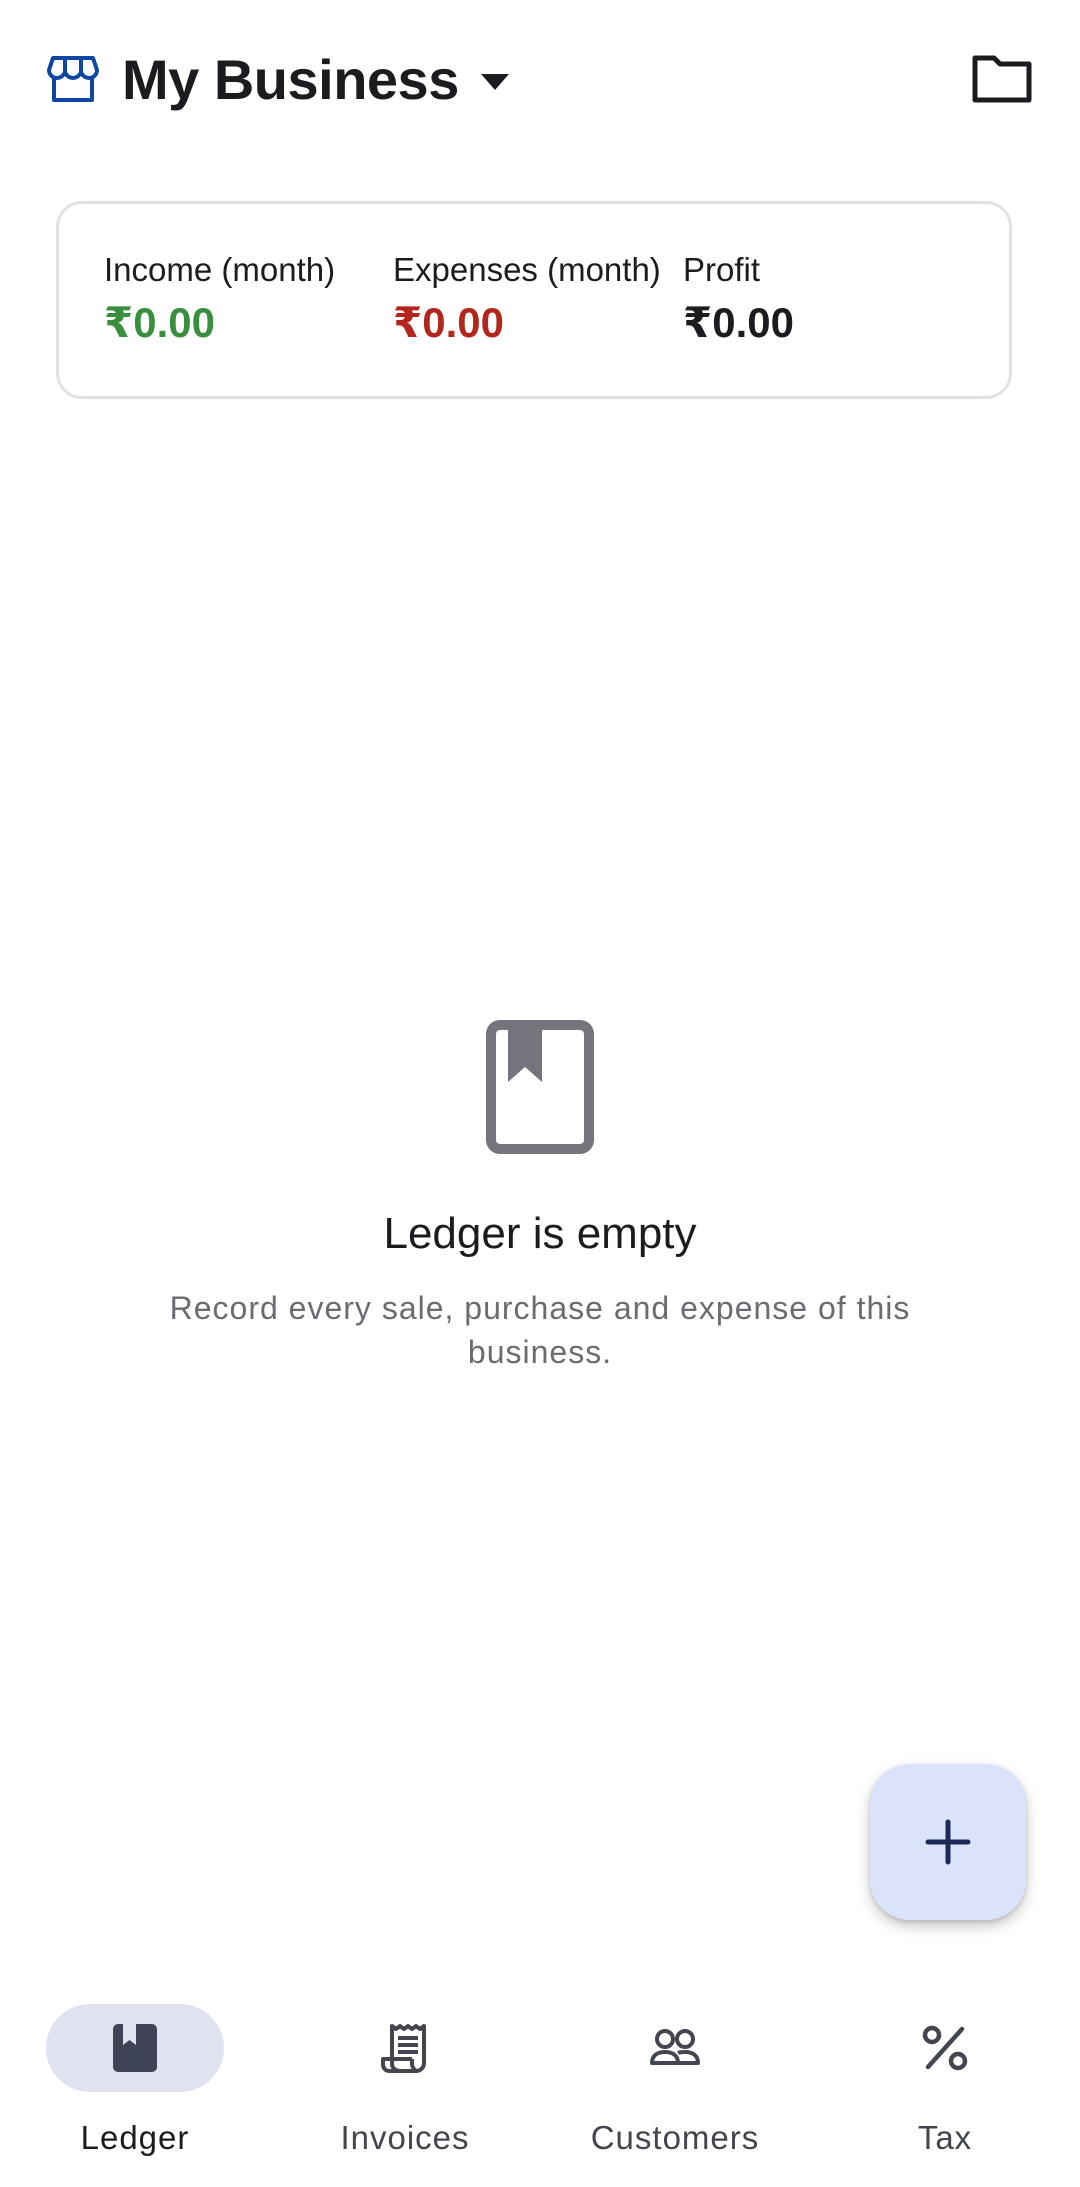  Describe the element at coordinates (945, 2137) in the screenshot. I see `nav-label-tax: Tax` at that location.